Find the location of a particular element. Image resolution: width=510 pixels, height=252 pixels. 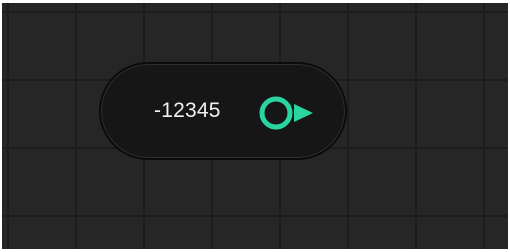

node-value-label: -12345 is located at coordinates (187, 110).